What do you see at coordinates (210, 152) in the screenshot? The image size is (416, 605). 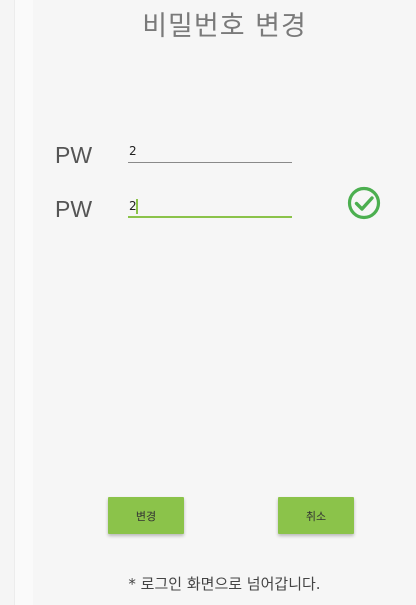 I see `password-field: 2` at bounding box center [210, 152].